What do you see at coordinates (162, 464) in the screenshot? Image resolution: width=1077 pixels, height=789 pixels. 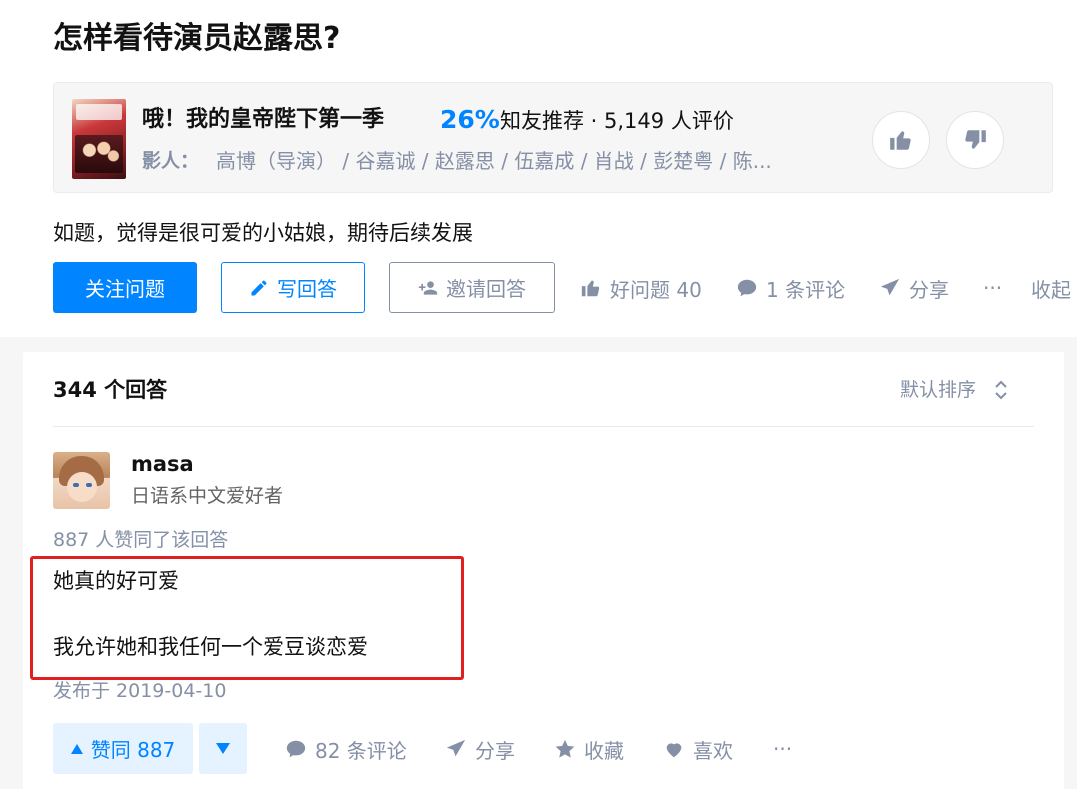 I see `author-name: masa` at bounding box center [162, 464].